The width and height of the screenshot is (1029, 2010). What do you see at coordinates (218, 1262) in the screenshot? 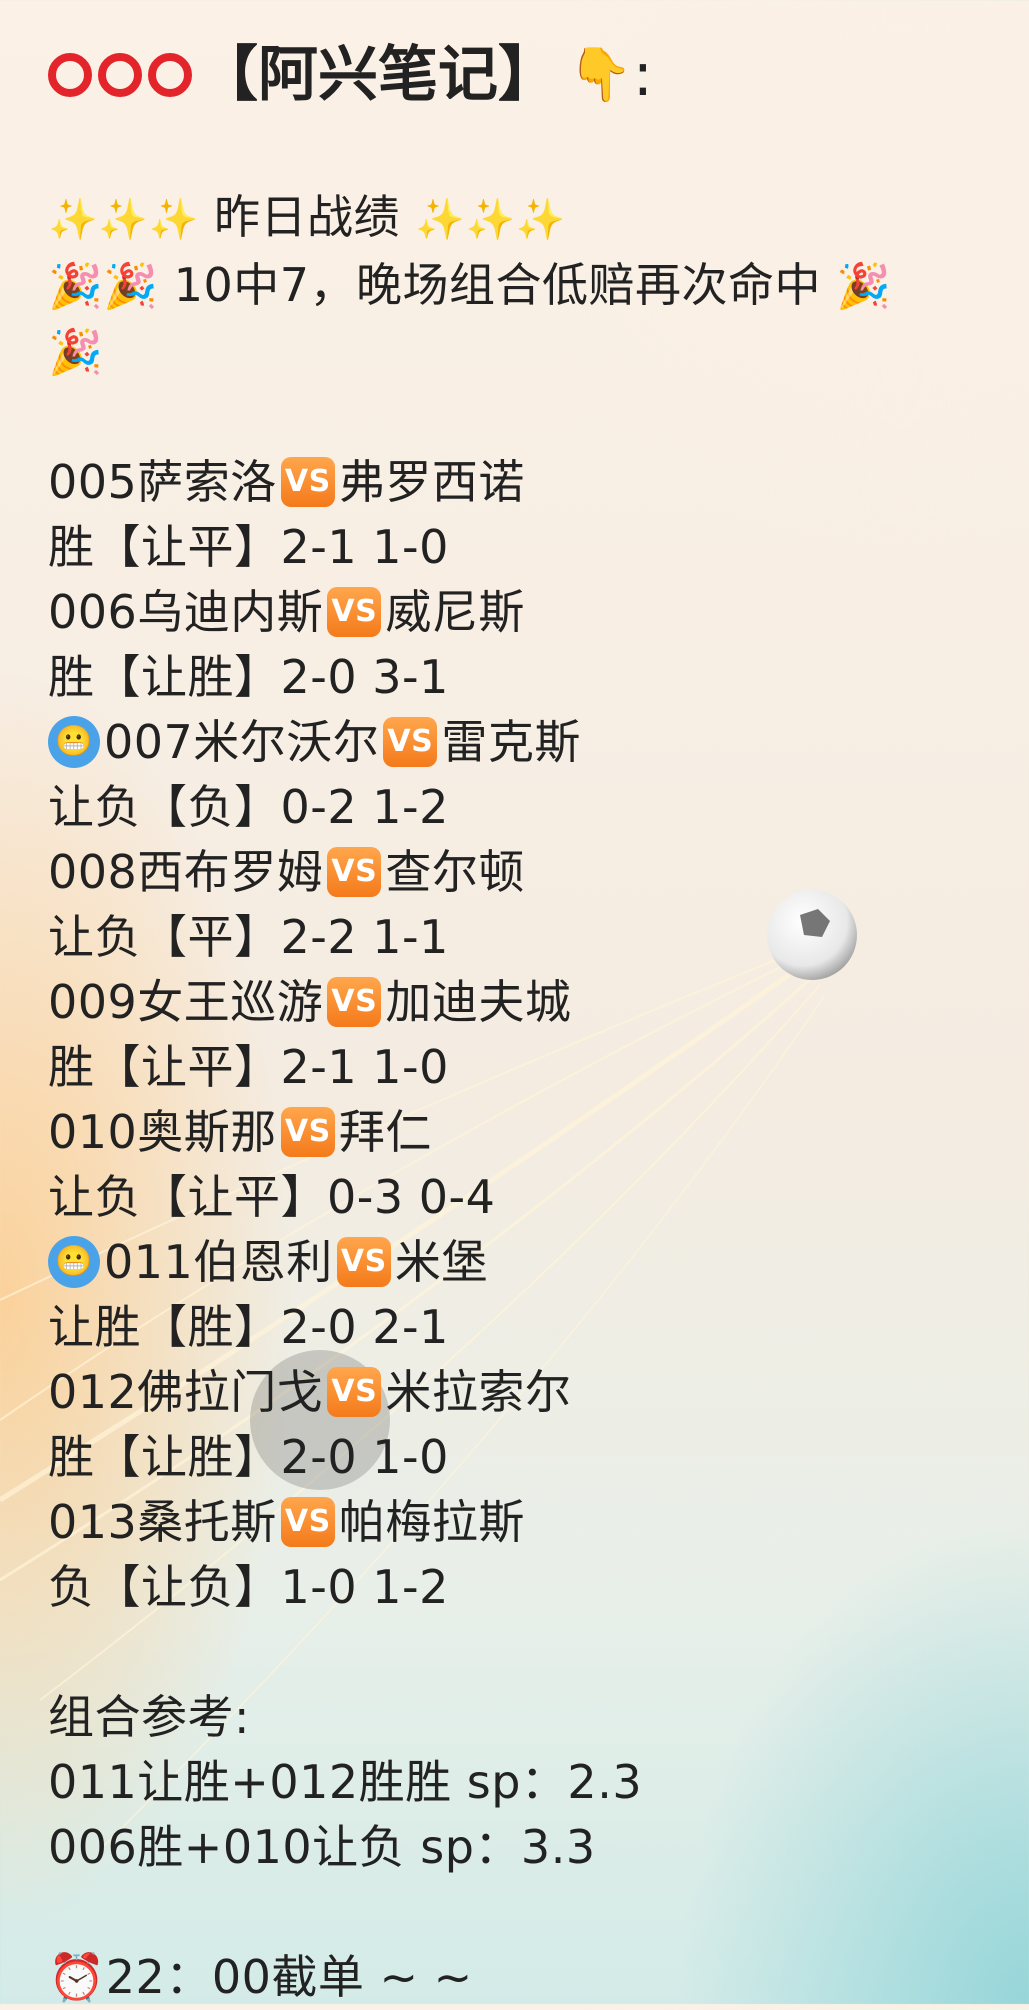
I see `home-team: 011伯恩利` at bounding box center [218, 1262].